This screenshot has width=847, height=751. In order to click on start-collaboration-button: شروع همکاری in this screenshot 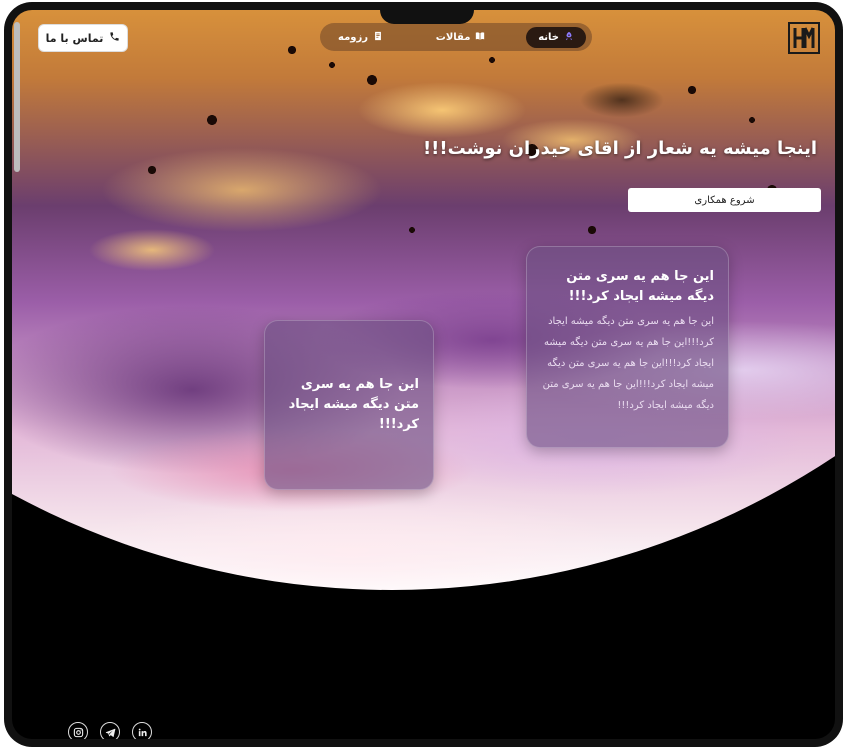, I will do `click(724, 200)`.